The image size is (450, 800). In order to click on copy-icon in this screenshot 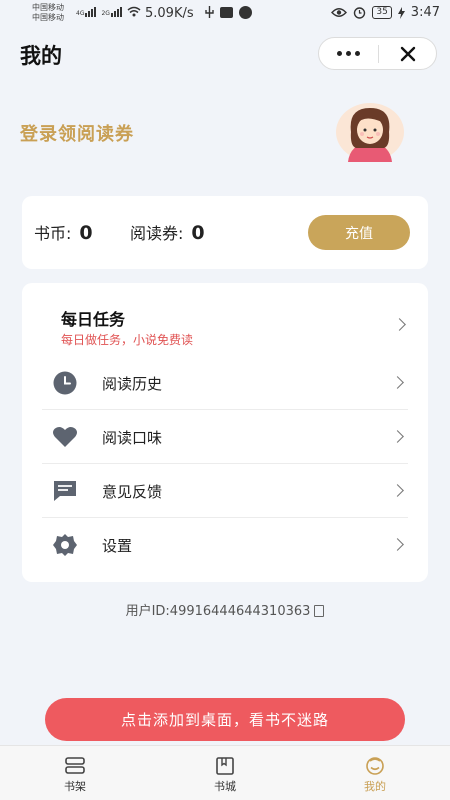, I will do `click(319, 611)`.